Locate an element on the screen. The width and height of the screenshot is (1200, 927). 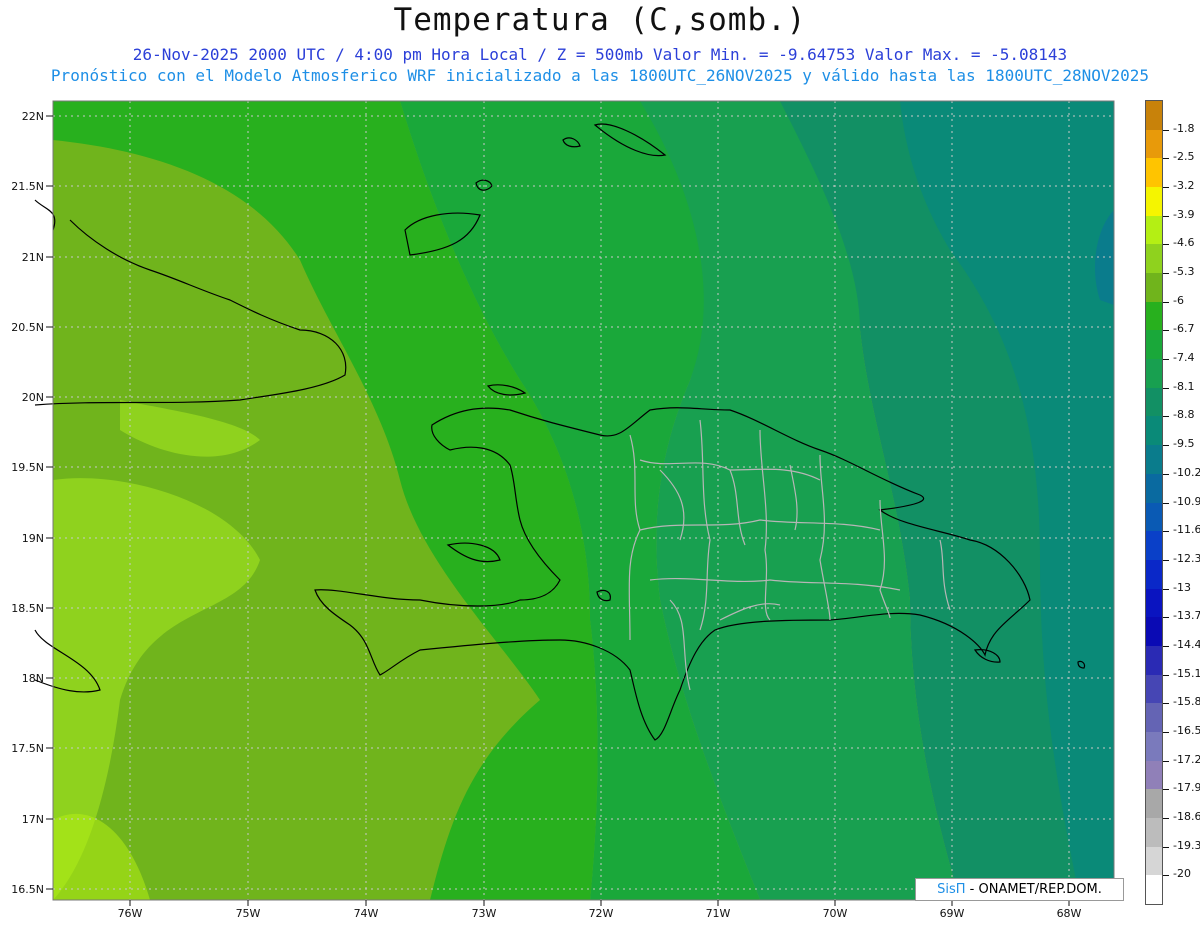
colorbar is located at coordinates (1154, 502).